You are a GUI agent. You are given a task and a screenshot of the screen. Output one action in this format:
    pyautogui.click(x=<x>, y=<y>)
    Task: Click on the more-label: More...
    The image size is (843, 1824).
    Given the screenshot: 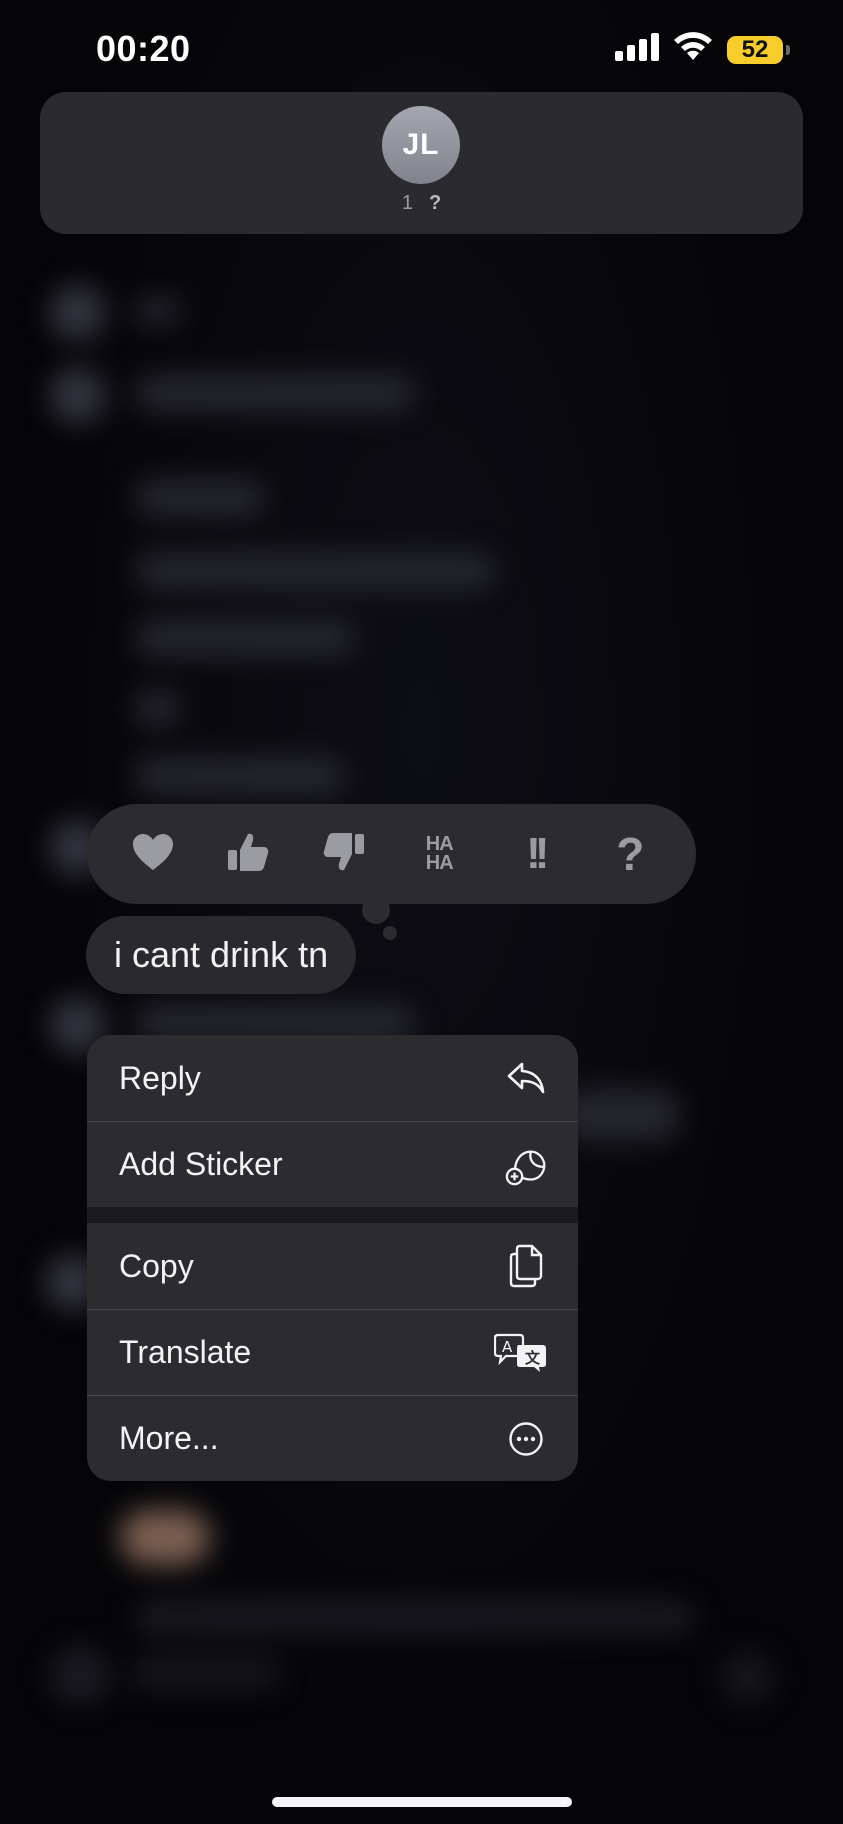 What is the action you would take?
    pyautogui.click(x=169, y=1438)
    